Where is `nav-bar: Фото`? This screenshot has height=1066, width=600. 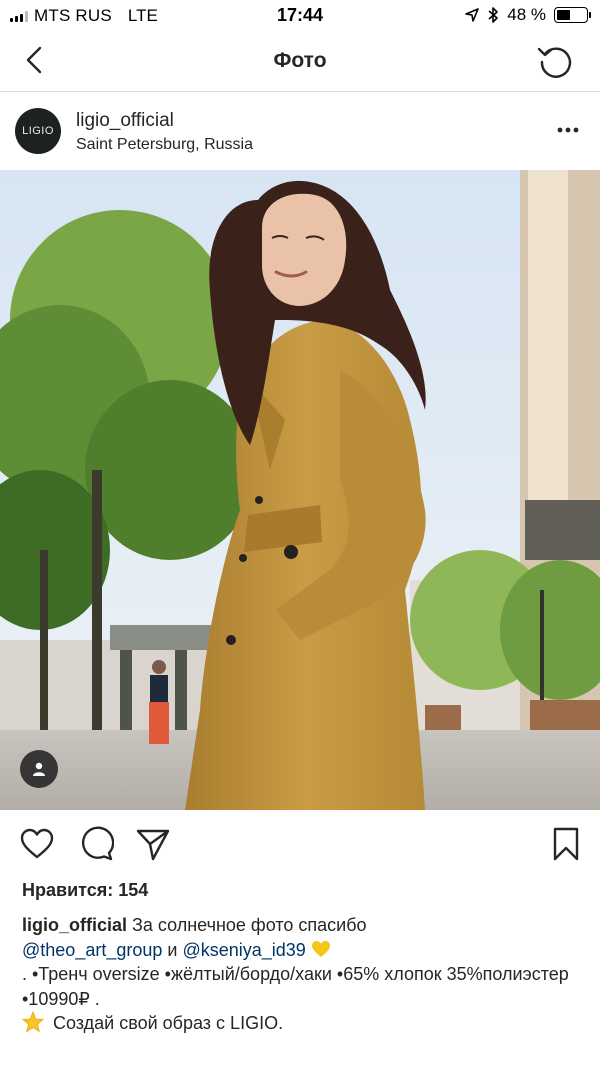
nav-bar: Фото is located at coordinates (300, 62).